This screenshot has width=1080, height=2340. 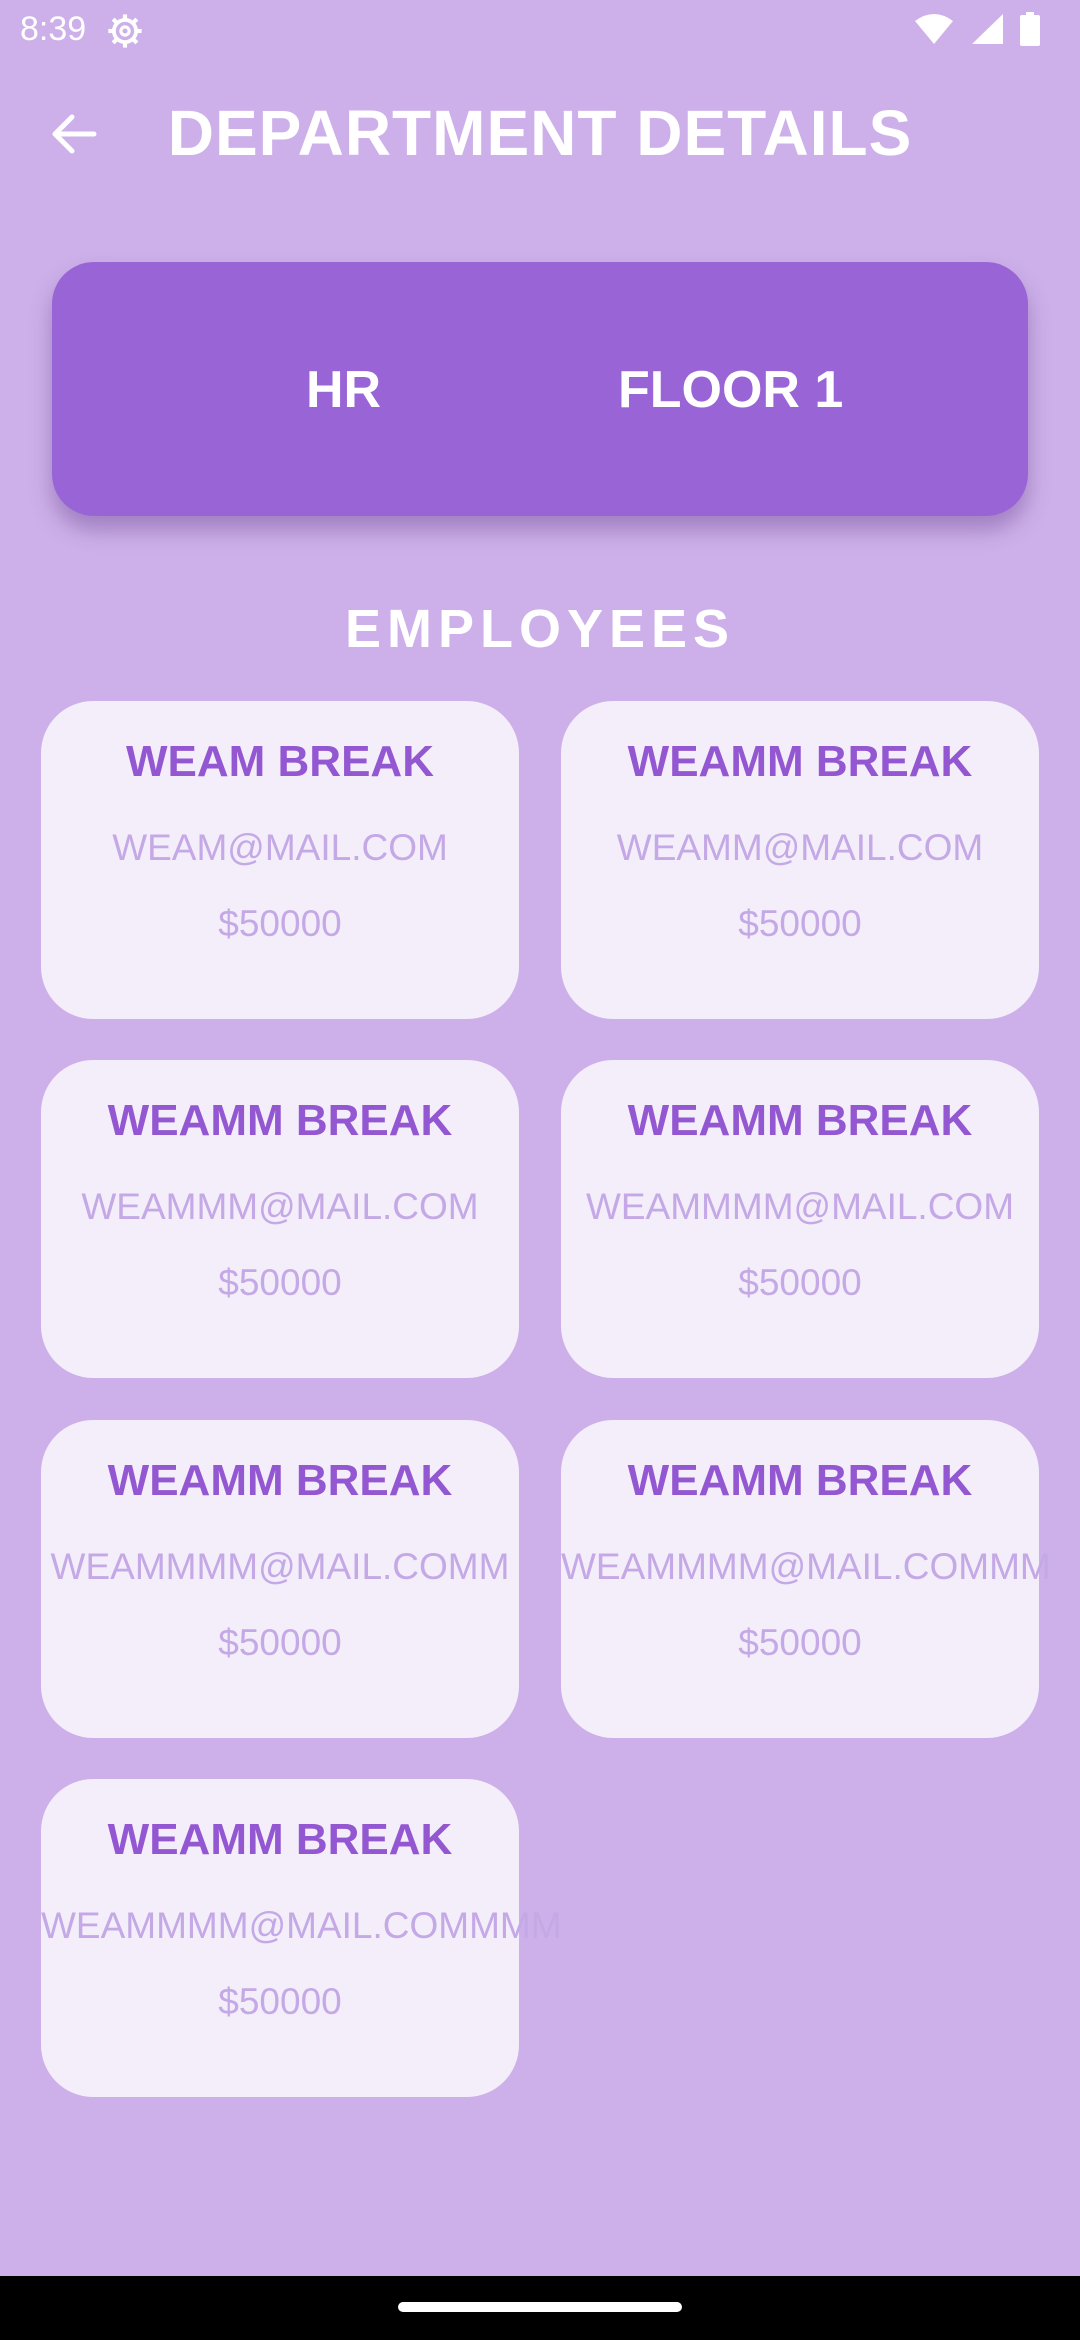 I want to click on employee-card: WEAMM BREAK WEAMMMM@MAIL.COMMM $50000, so click(x=806, y=1579).